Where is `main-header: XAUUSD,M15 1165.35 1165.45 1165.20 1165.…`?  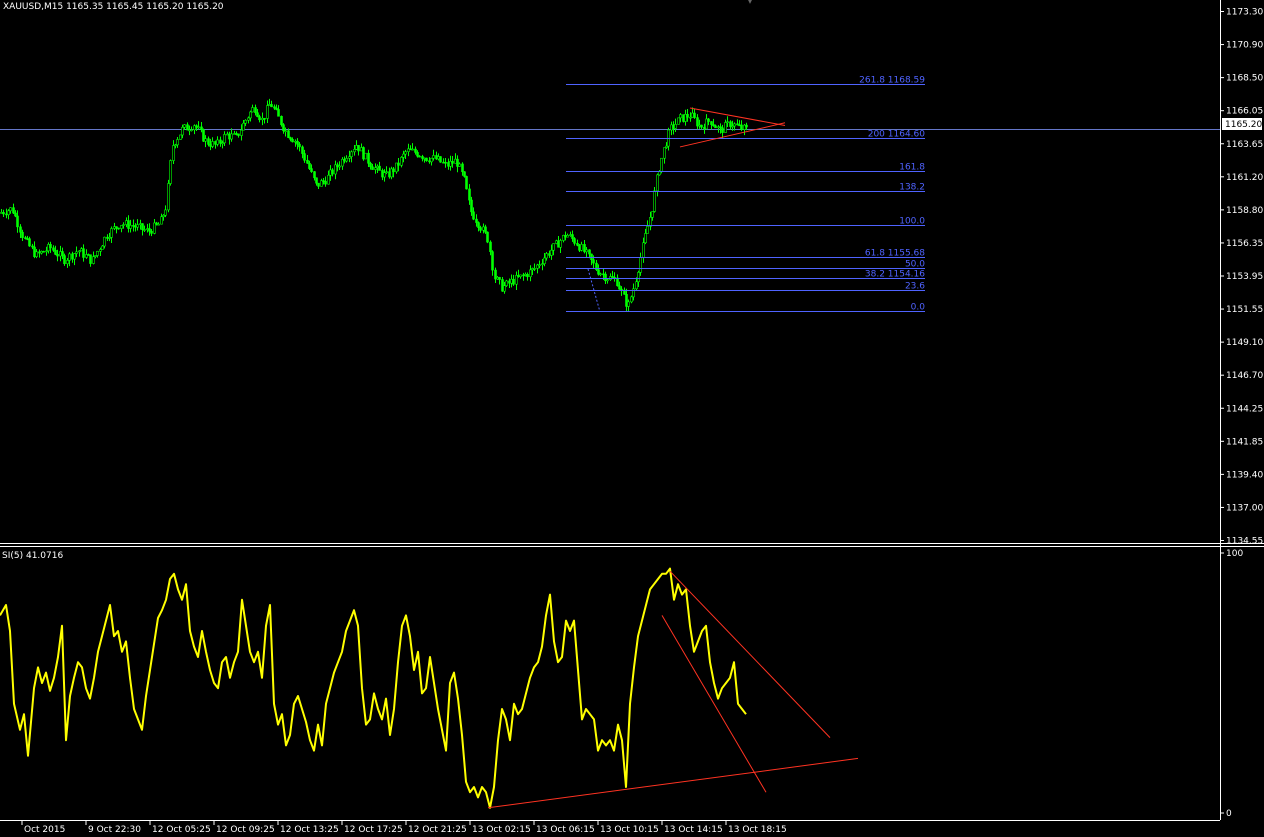
main-header: XAUUSD,M15 1165.35 1165.45 1165.20 1165.… is located at coordinates (113, 7).